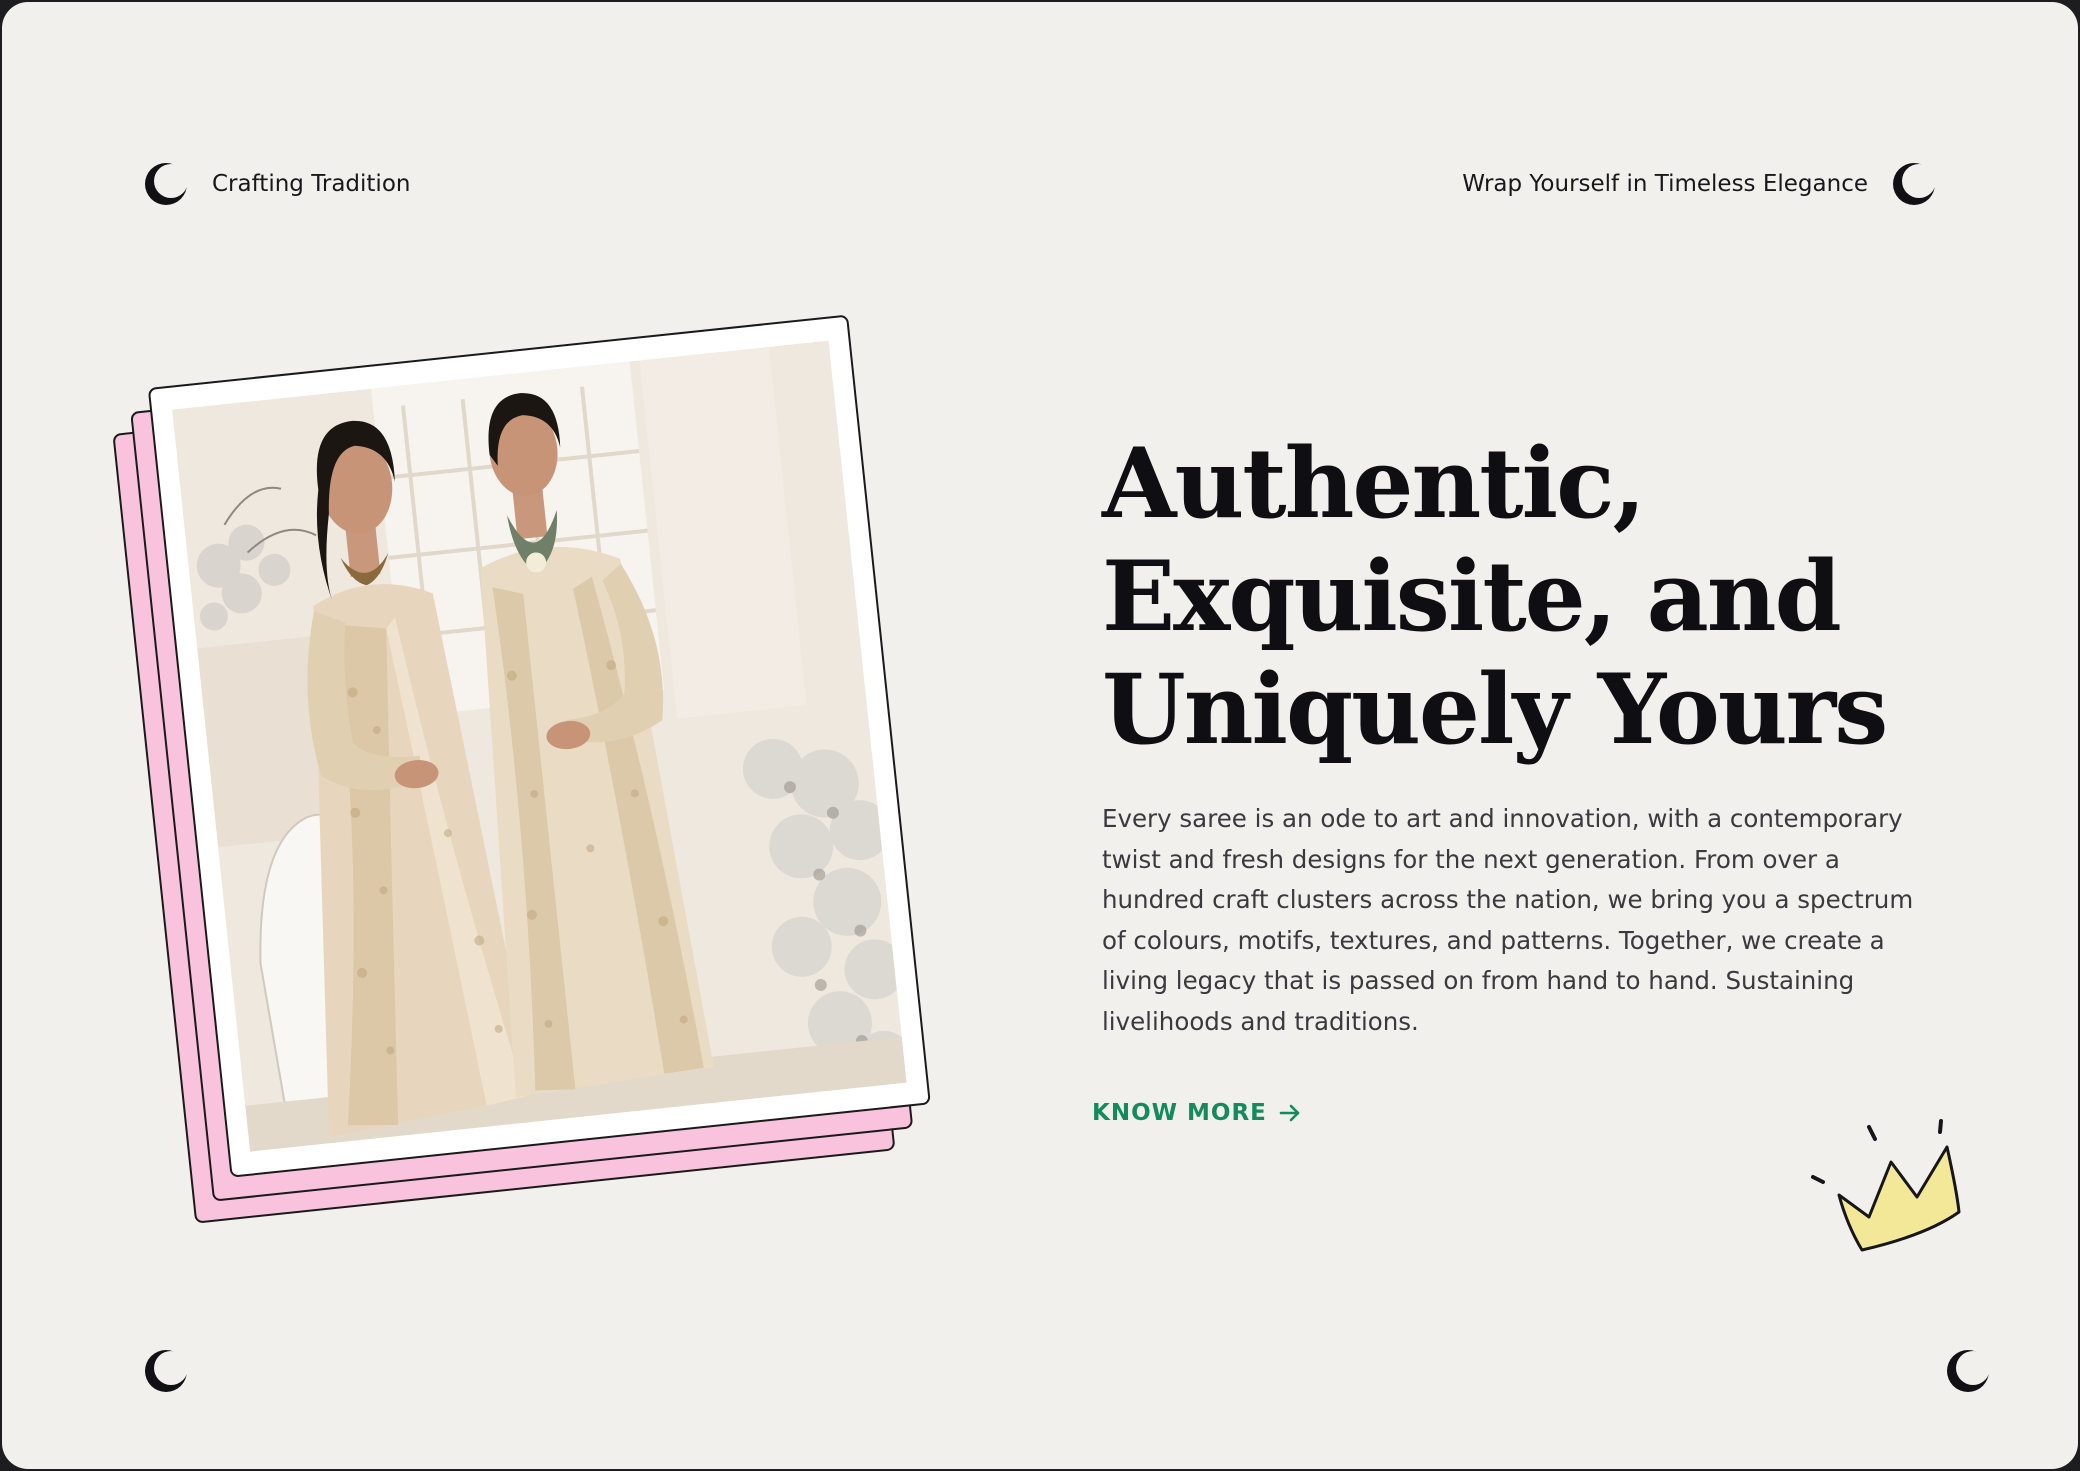 The height and width of the screenshot is (1471, 2080). What do you see at coordinates (1374, 483) in the screenshot?
I see `headline-line: Authentic,` at bounding box center [1374, 483].